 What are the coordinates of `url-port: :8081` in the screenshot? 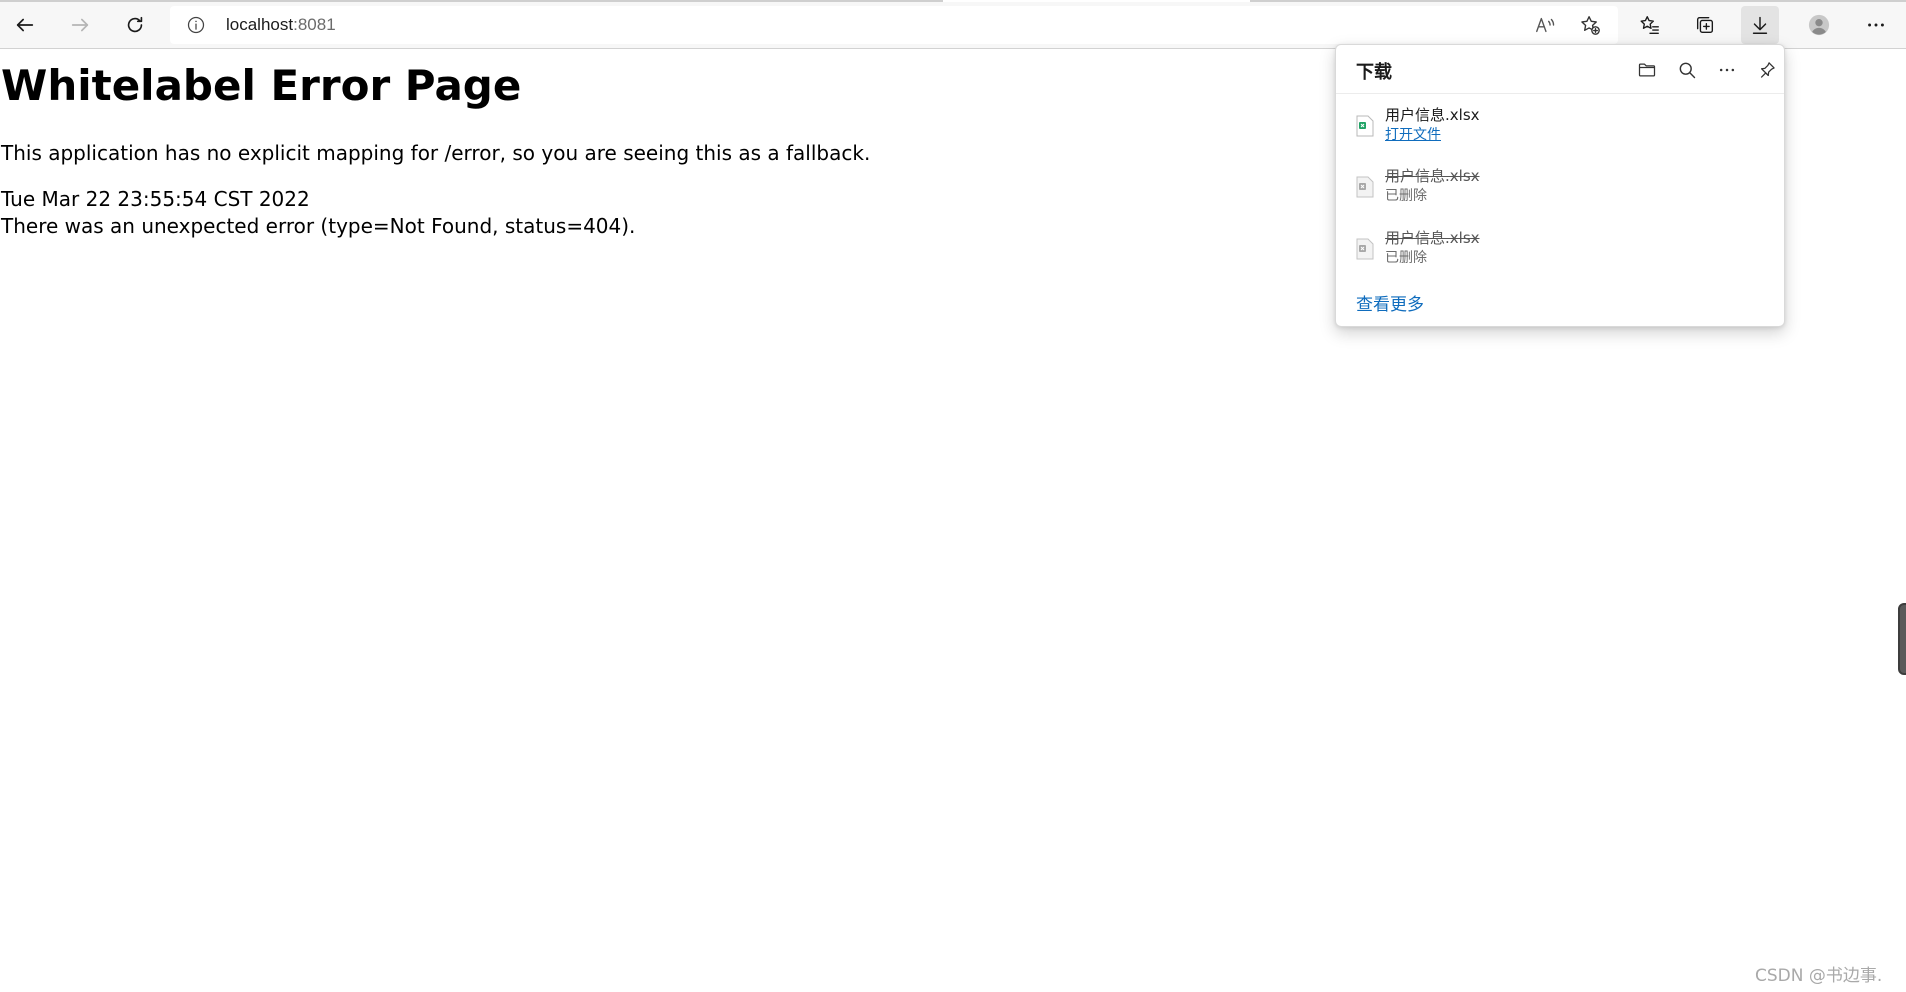 It's located at (314, 24).